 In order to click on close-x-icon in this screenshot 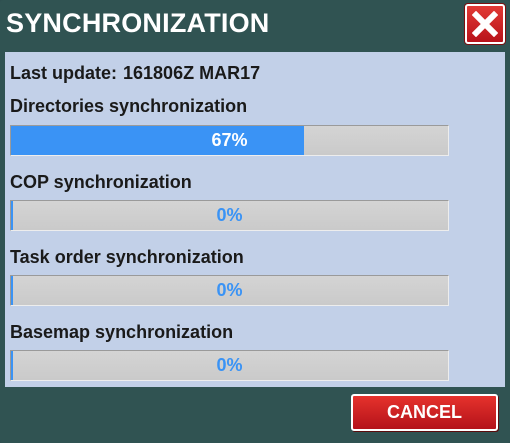, I will do `click(485, 24)`.